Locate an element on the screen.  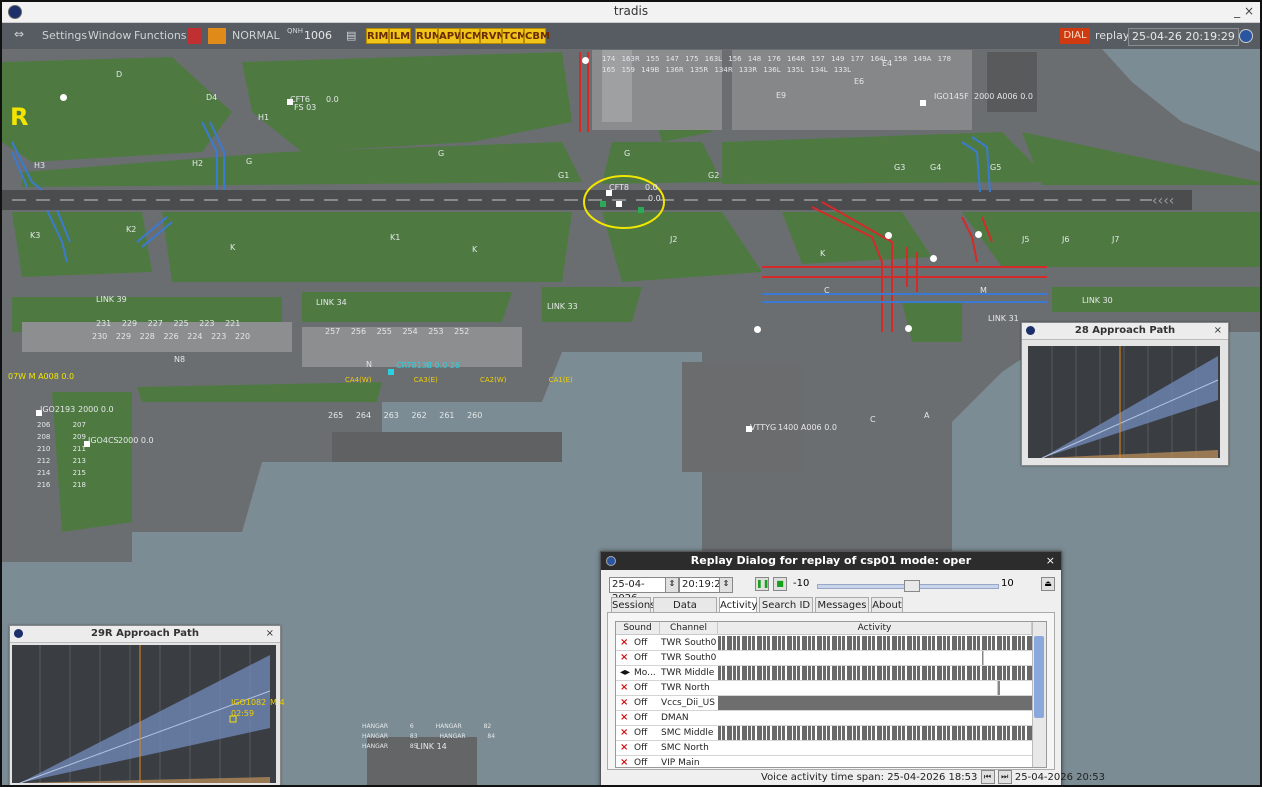
aircraft-label: 0.0 is located at coordinates (332, 99).